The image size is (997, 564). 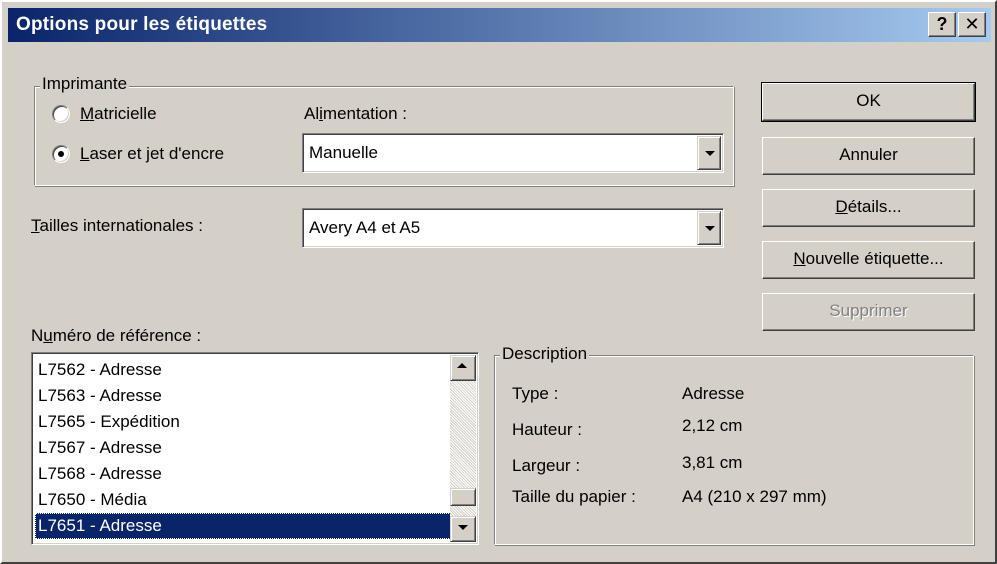 I want to click on desc-type-key: Type :, so click(x=535, y=393).